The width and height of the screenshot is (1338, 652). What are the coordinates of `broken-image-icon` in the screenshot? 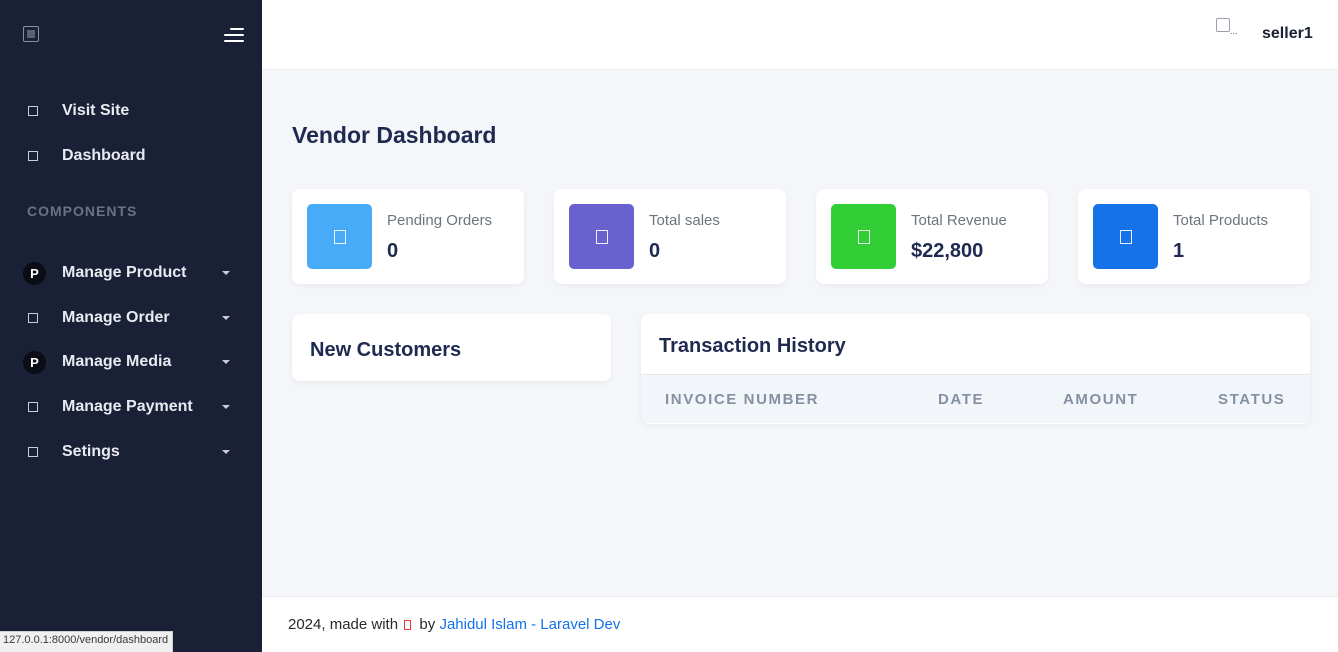 It's located at (1223, 25).